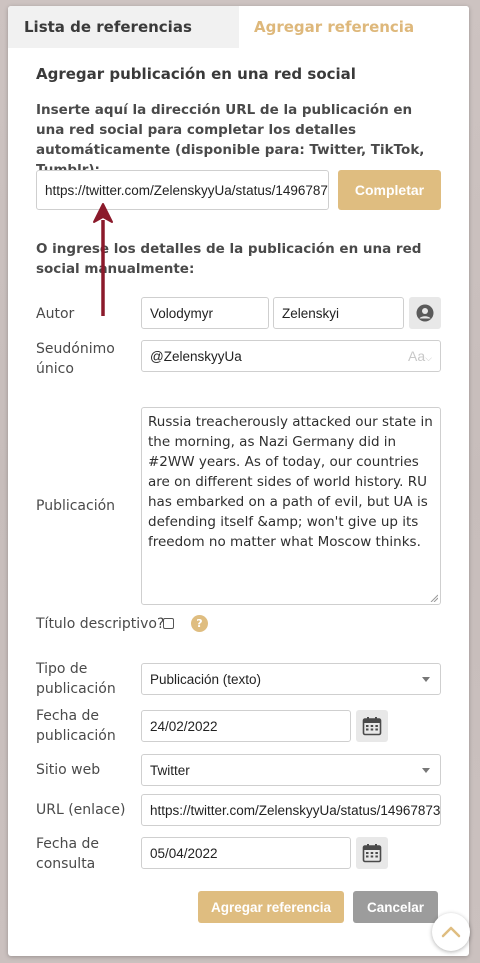 This screenshot has height=963, width=480. What do you see at coordinates (291, 679) in the screenshot?
I see `post-type-select: Publicación (texto)` at bounding box center [291, 679].